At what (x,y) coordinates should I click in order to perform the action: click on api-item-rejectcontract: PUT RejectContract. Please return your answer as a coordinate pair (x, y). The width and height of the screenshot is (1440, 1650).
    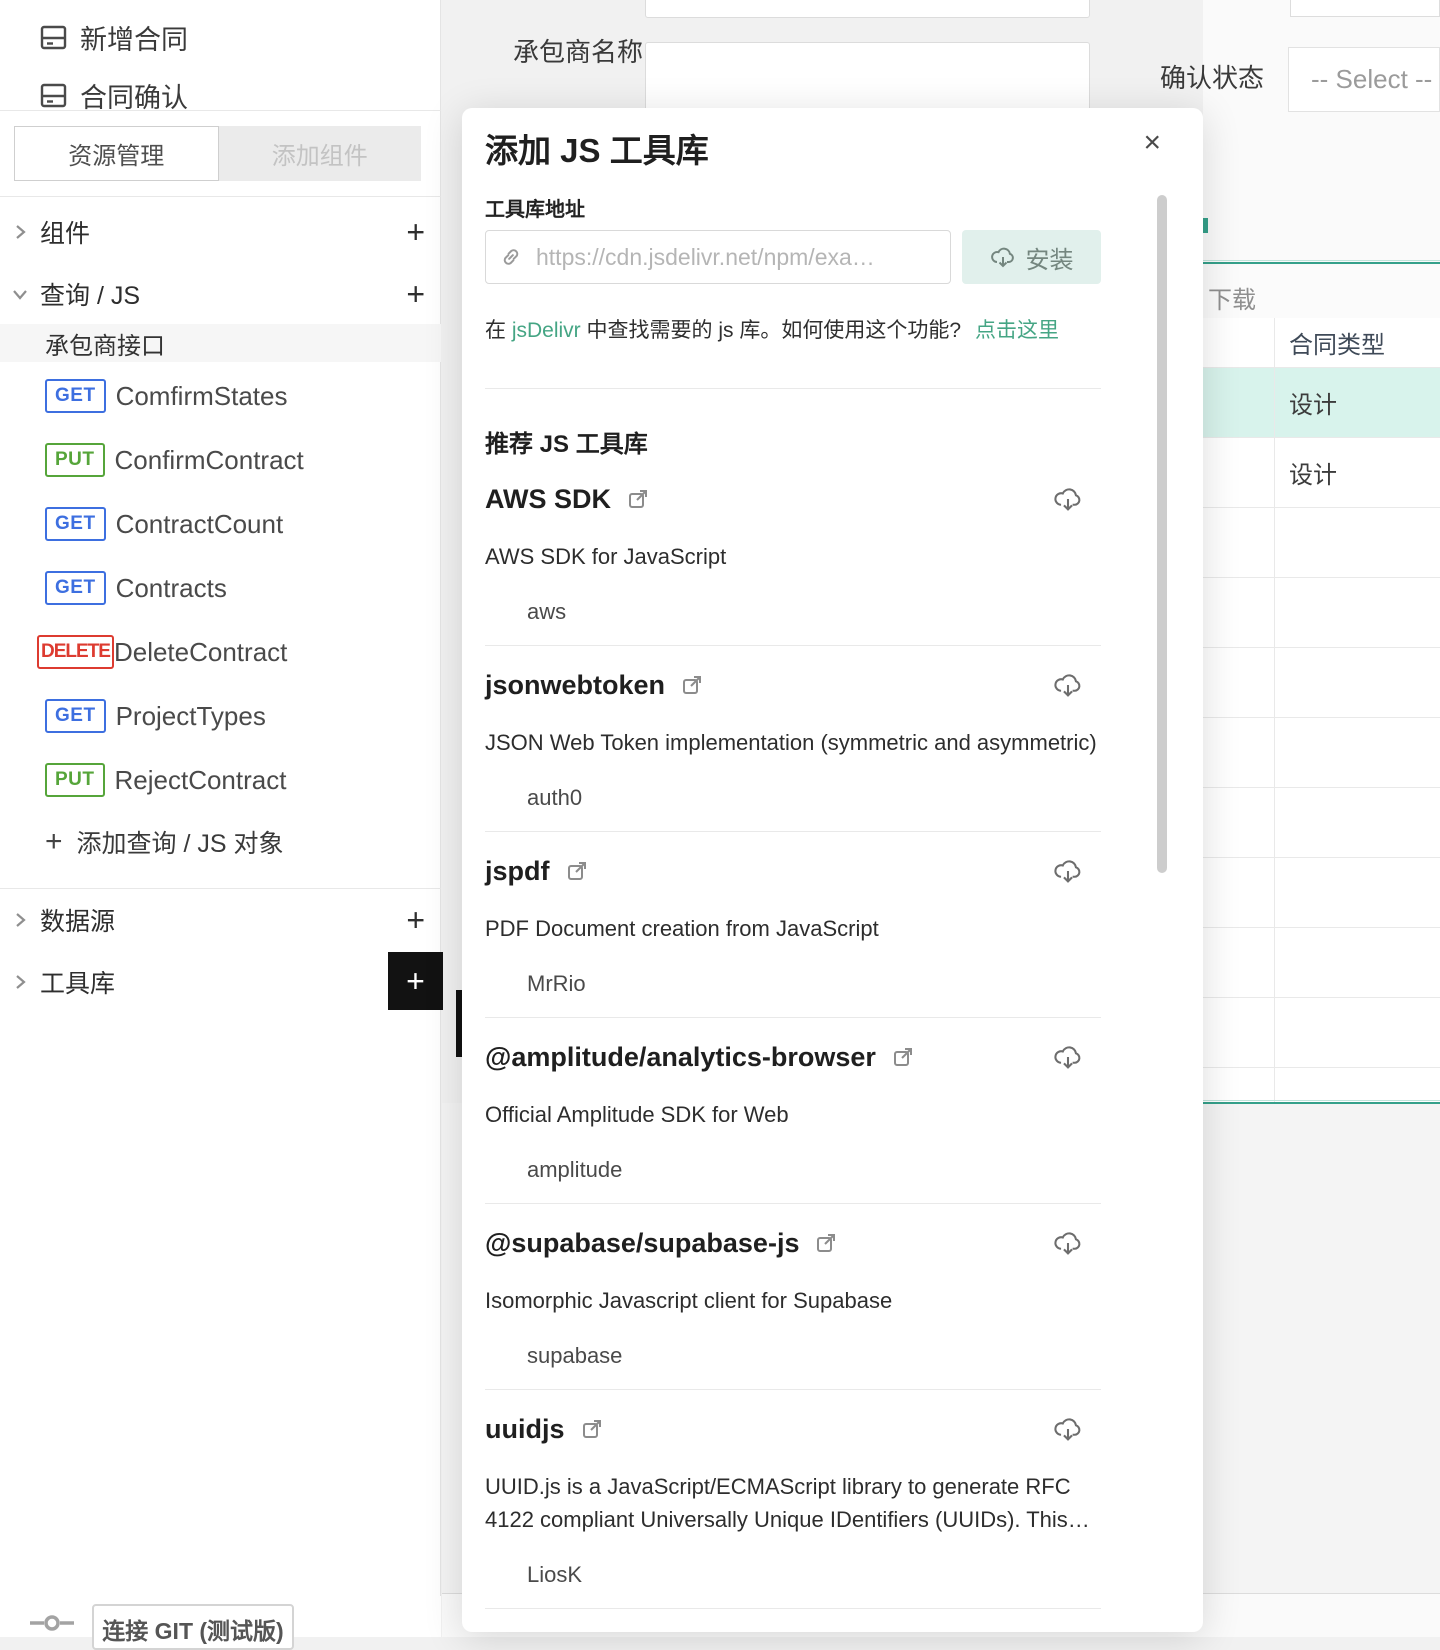
    Looking at the image, I should click on (220, 780).